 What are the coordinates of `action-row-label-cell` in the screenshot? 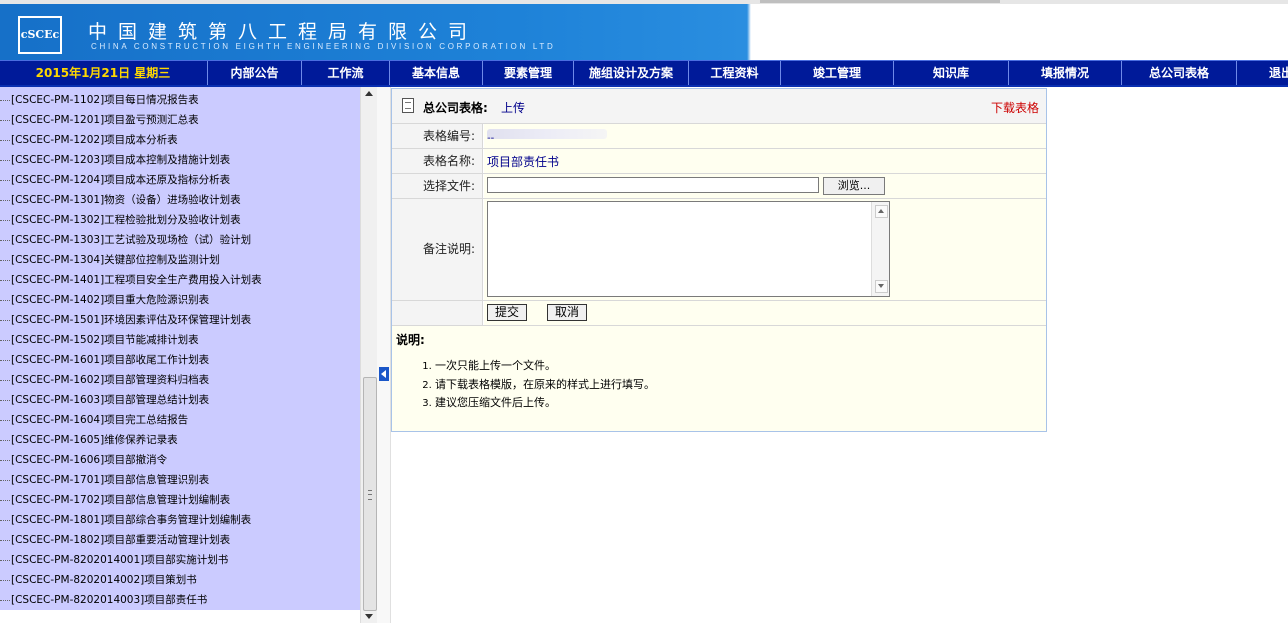 It's located at (437, 313).